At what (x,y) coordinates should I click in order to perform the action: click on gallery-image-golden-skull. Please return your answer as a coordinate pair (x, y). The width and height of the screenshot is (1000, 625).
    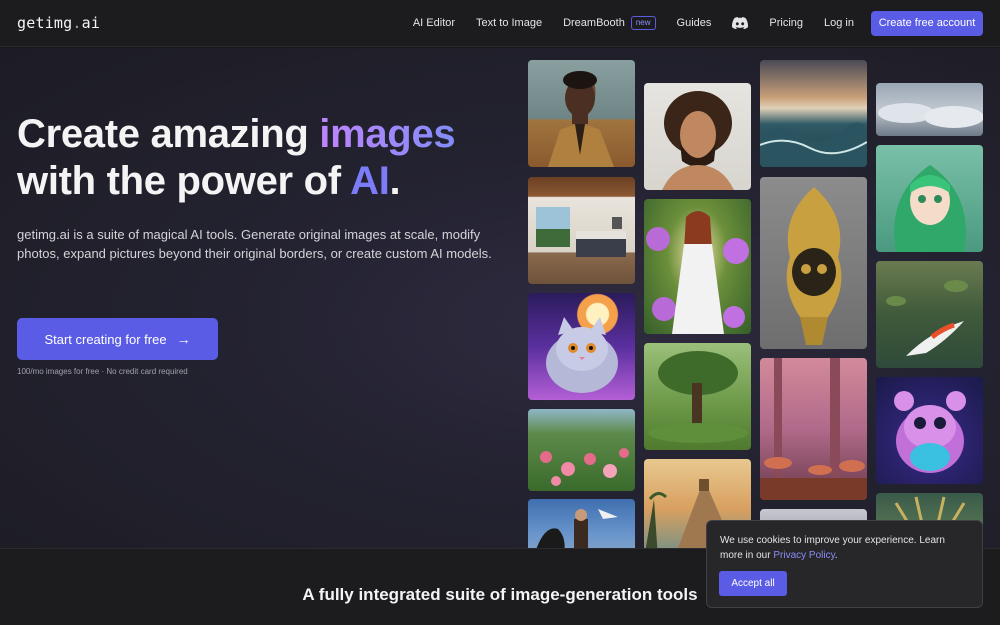
    Looking at the image, I should click on (813, 263).